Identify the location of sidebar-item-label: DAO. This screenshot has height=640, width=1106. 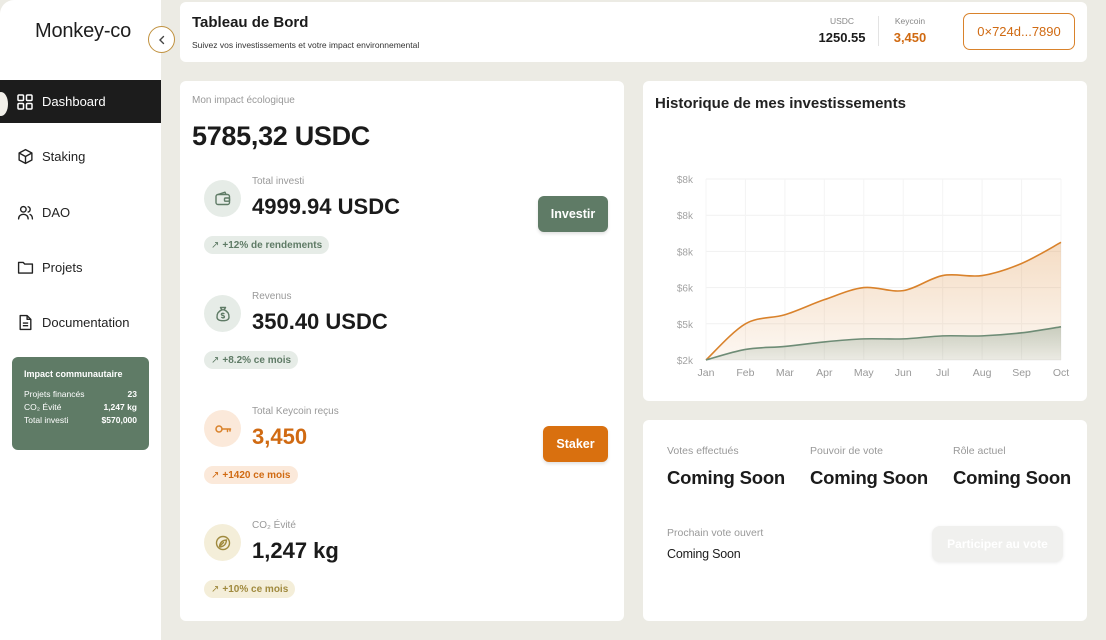
(56, 212).